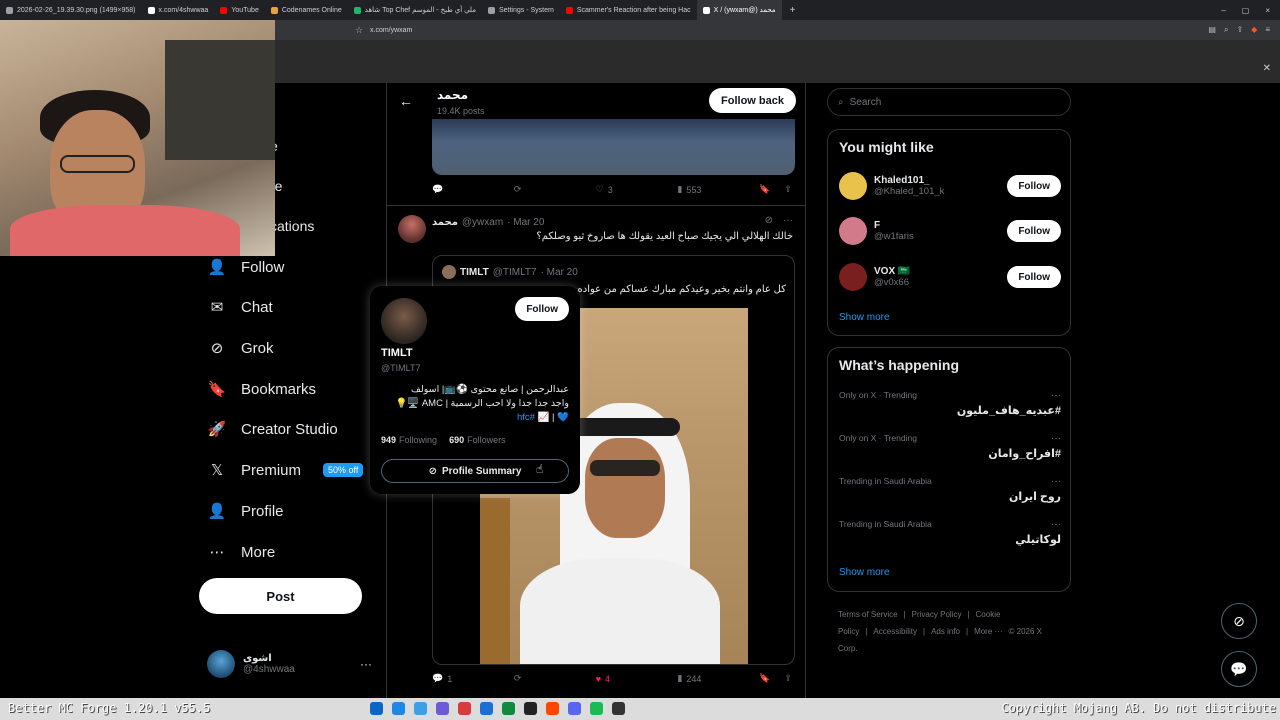 The width and height of the screenshot is (1280, 720). What do you see at coordinates (1212, 30) in the screenshot?
I see `reader-icon: ▤` at bounding box center [1212, 30].